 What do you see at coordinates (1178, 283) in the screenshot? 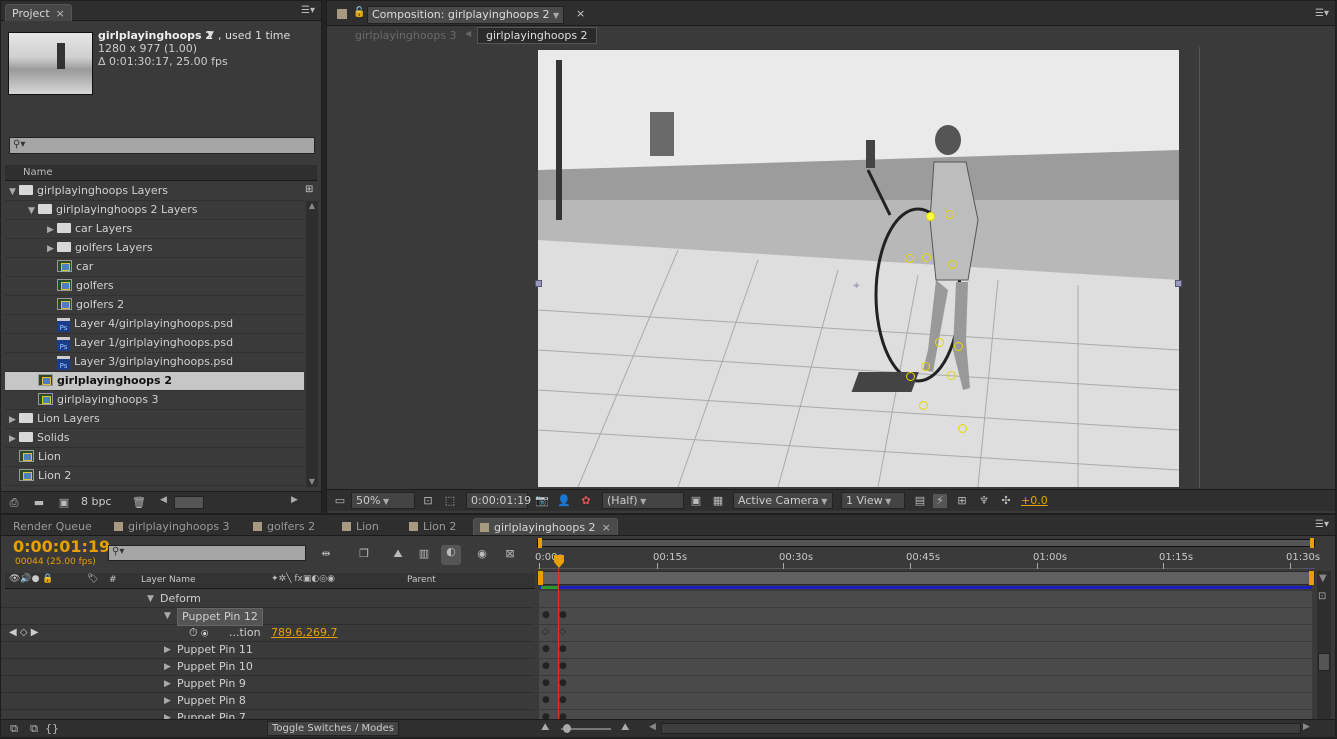
I see `layer-handle-right` at bounding box center [1178, 283].